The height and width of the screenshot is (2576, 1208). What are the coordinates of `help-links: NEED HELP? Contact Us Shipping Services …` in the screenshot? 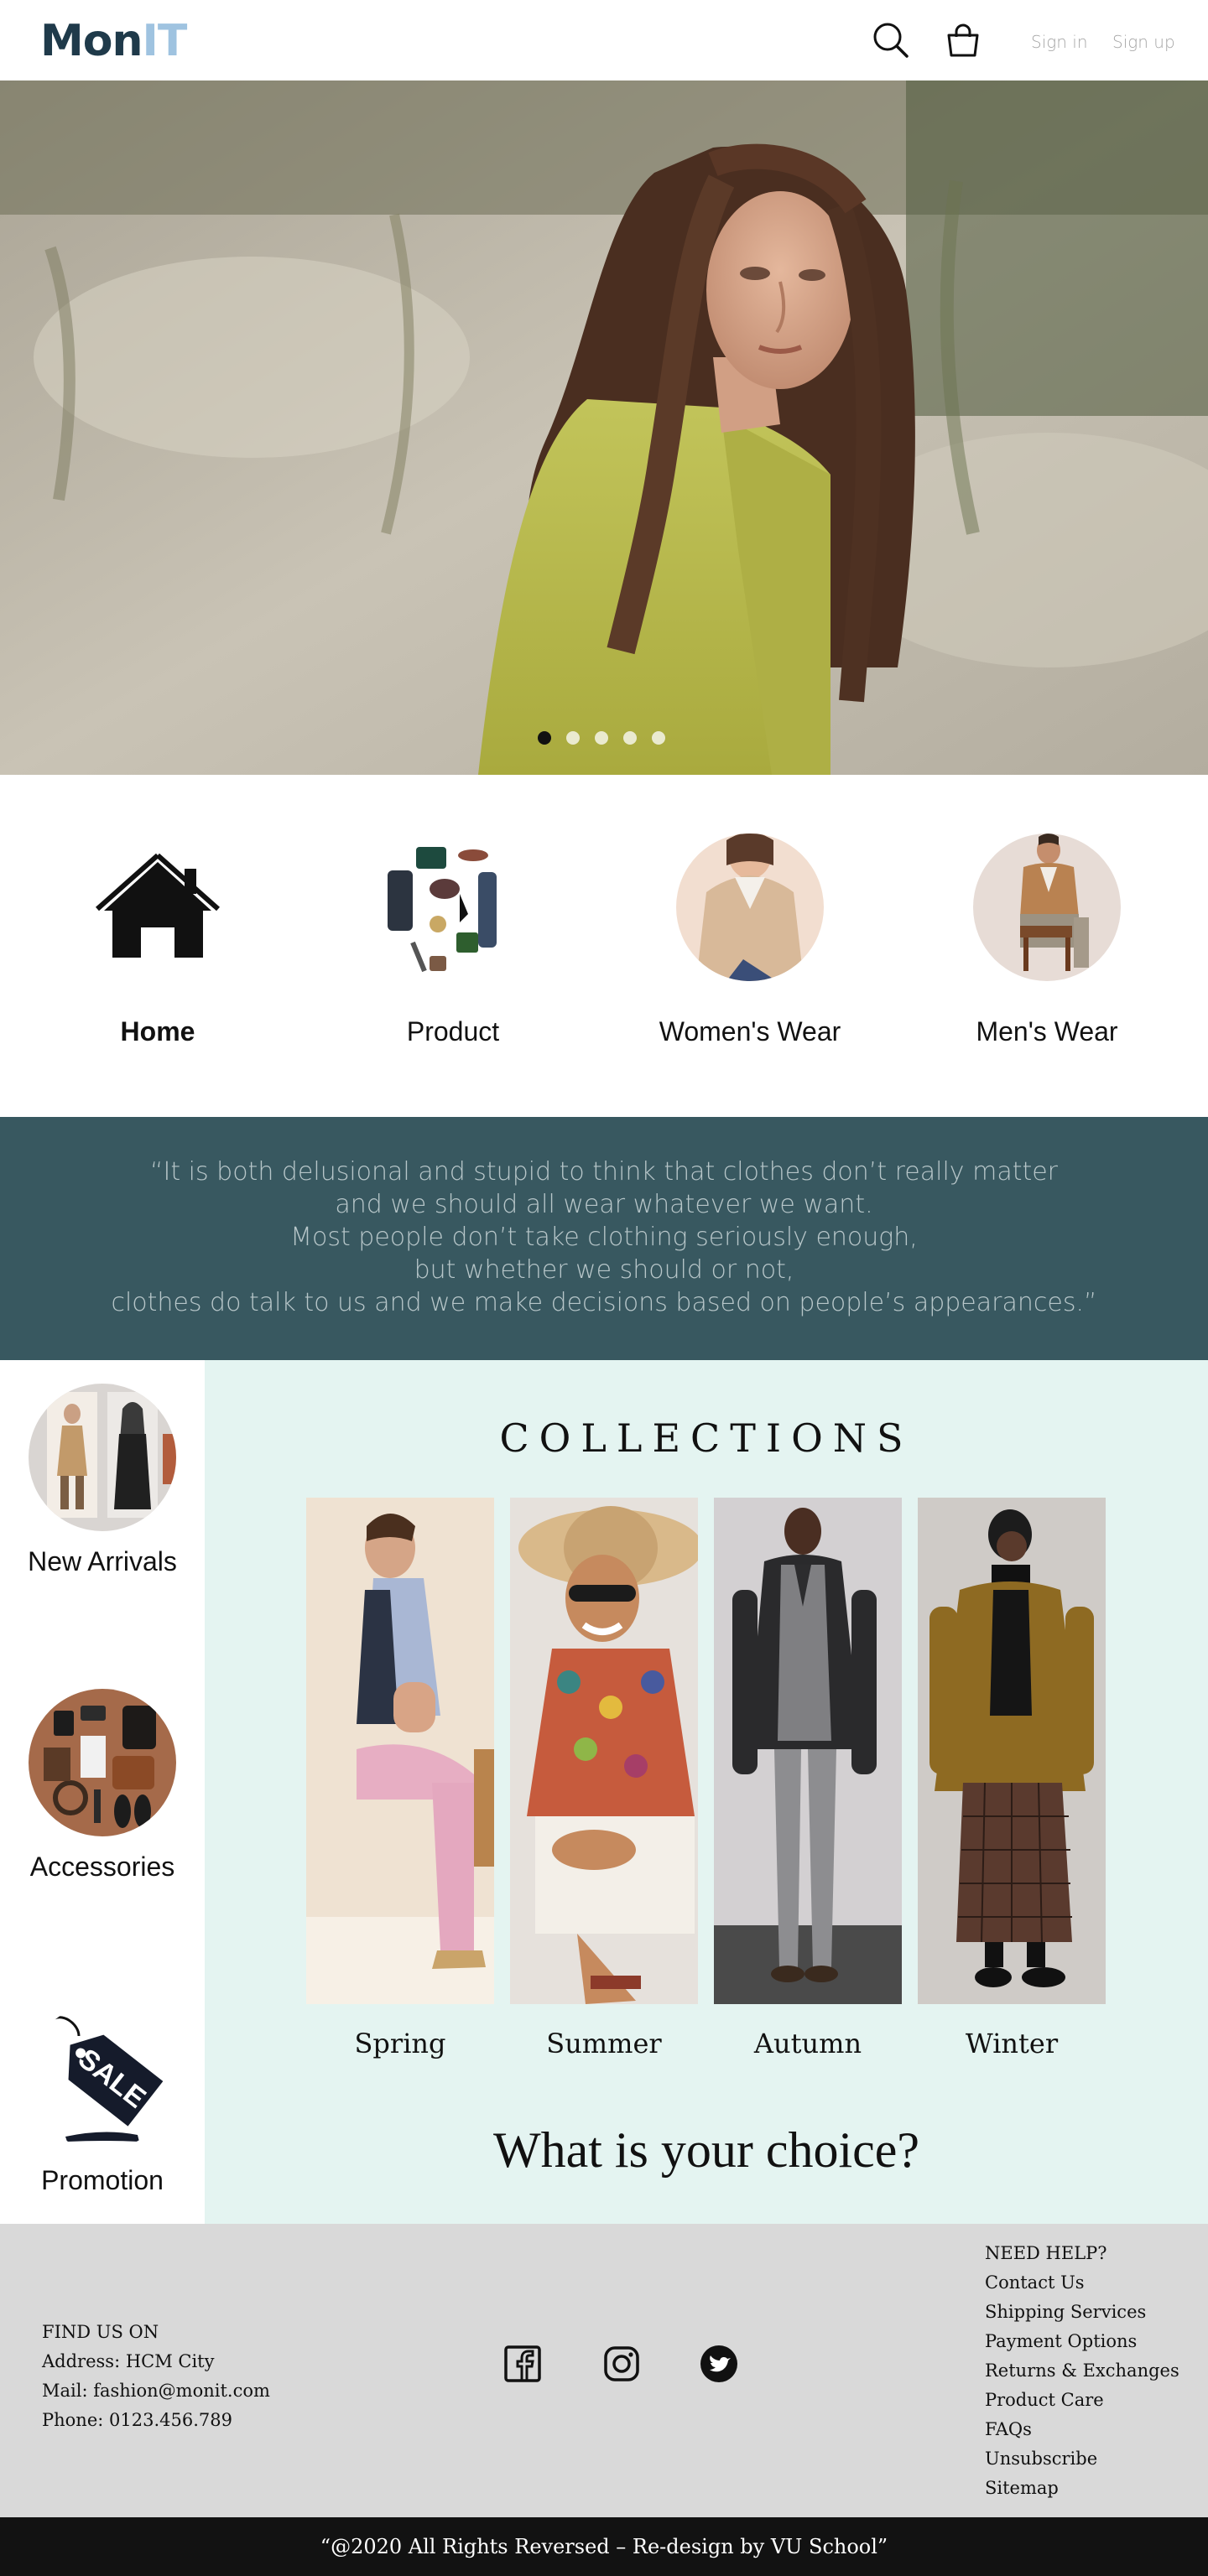 It's located at (1082, 2371).